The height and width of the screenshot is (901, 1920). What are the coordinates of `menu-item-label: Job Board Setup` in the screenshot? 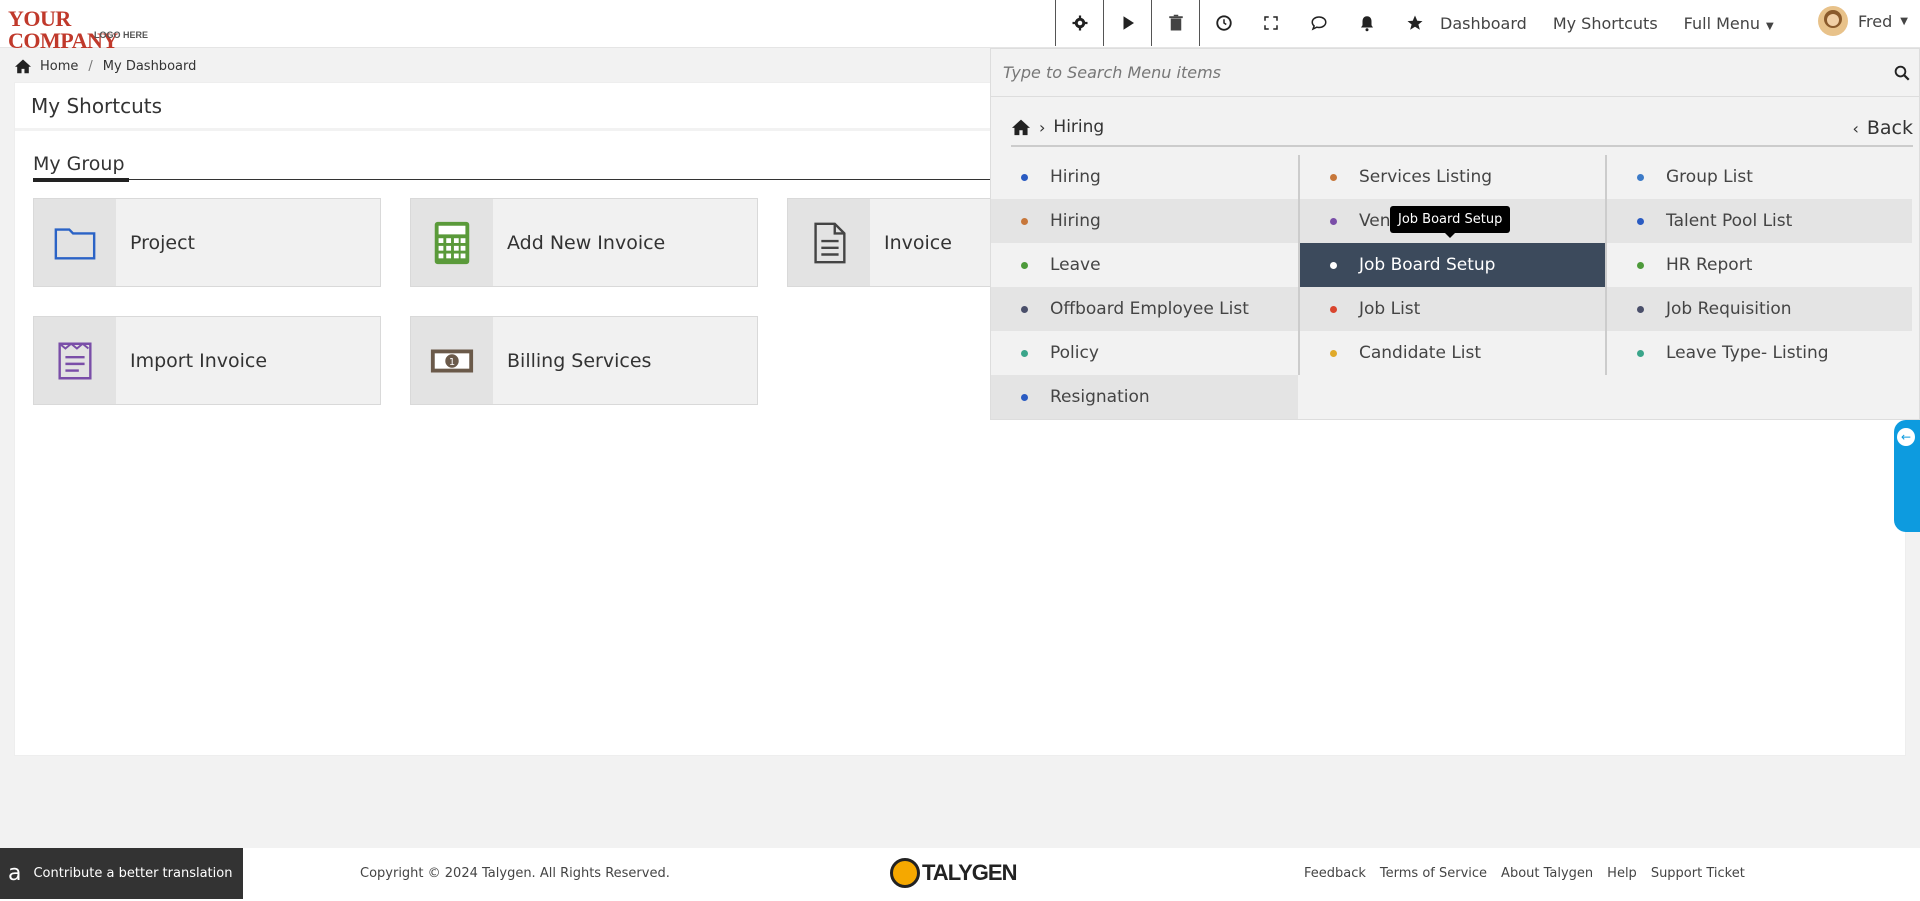 It's located at (1427, 265).